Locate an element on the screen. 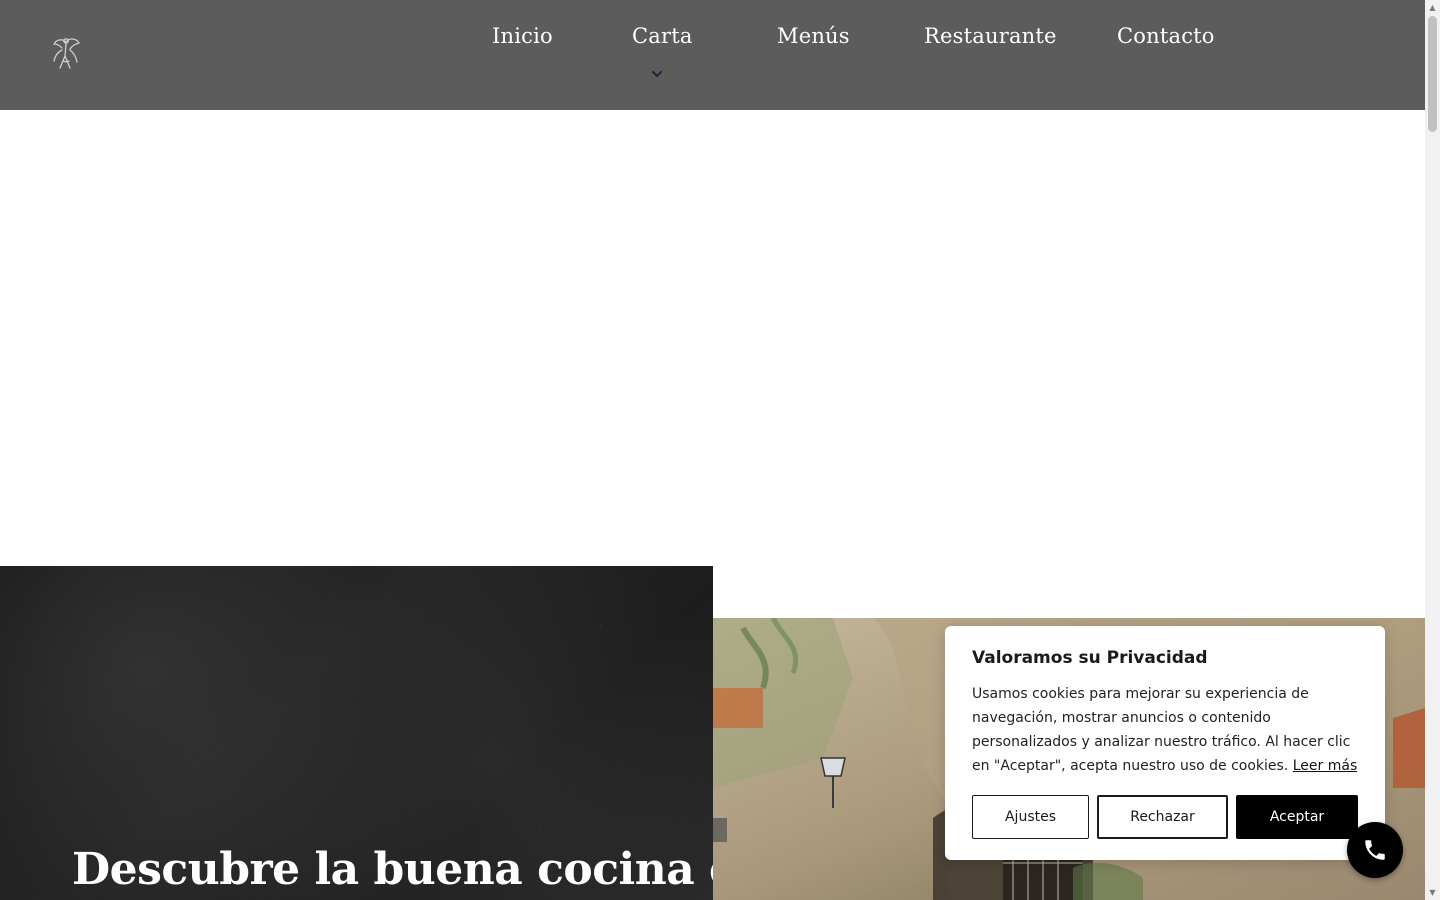  read-more-link: Leer más is located at coordinates (1325, 766).